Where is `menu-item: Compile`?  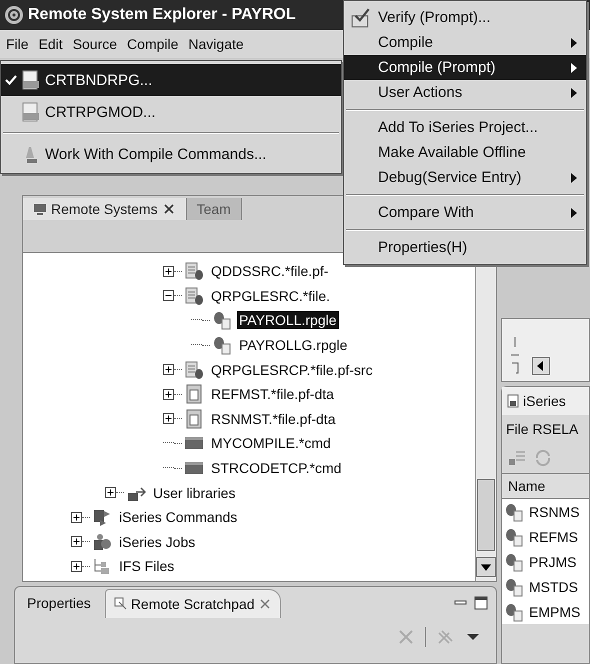
menu-item: Compile is located at coordinates (465, 42).